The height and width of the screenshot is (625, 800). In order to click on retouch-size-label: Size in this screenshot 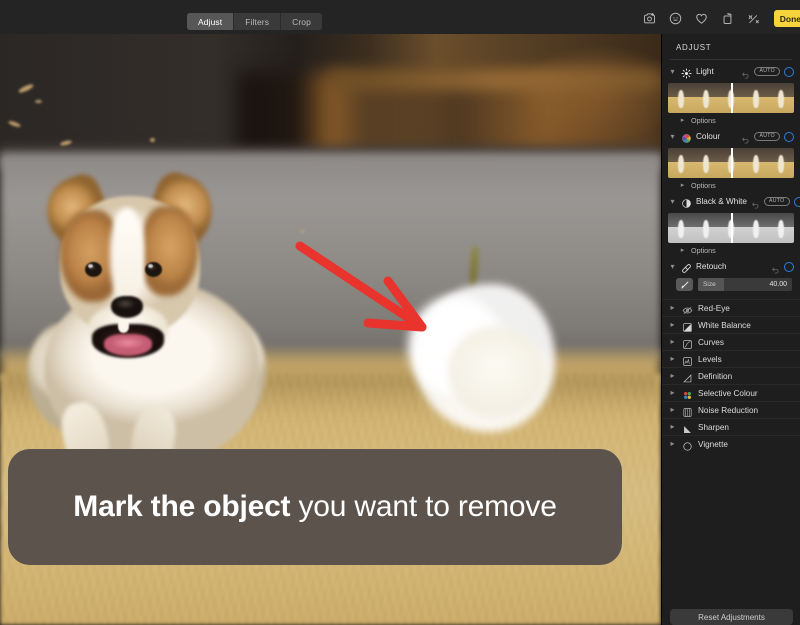, I will do `click(709, 284)`.